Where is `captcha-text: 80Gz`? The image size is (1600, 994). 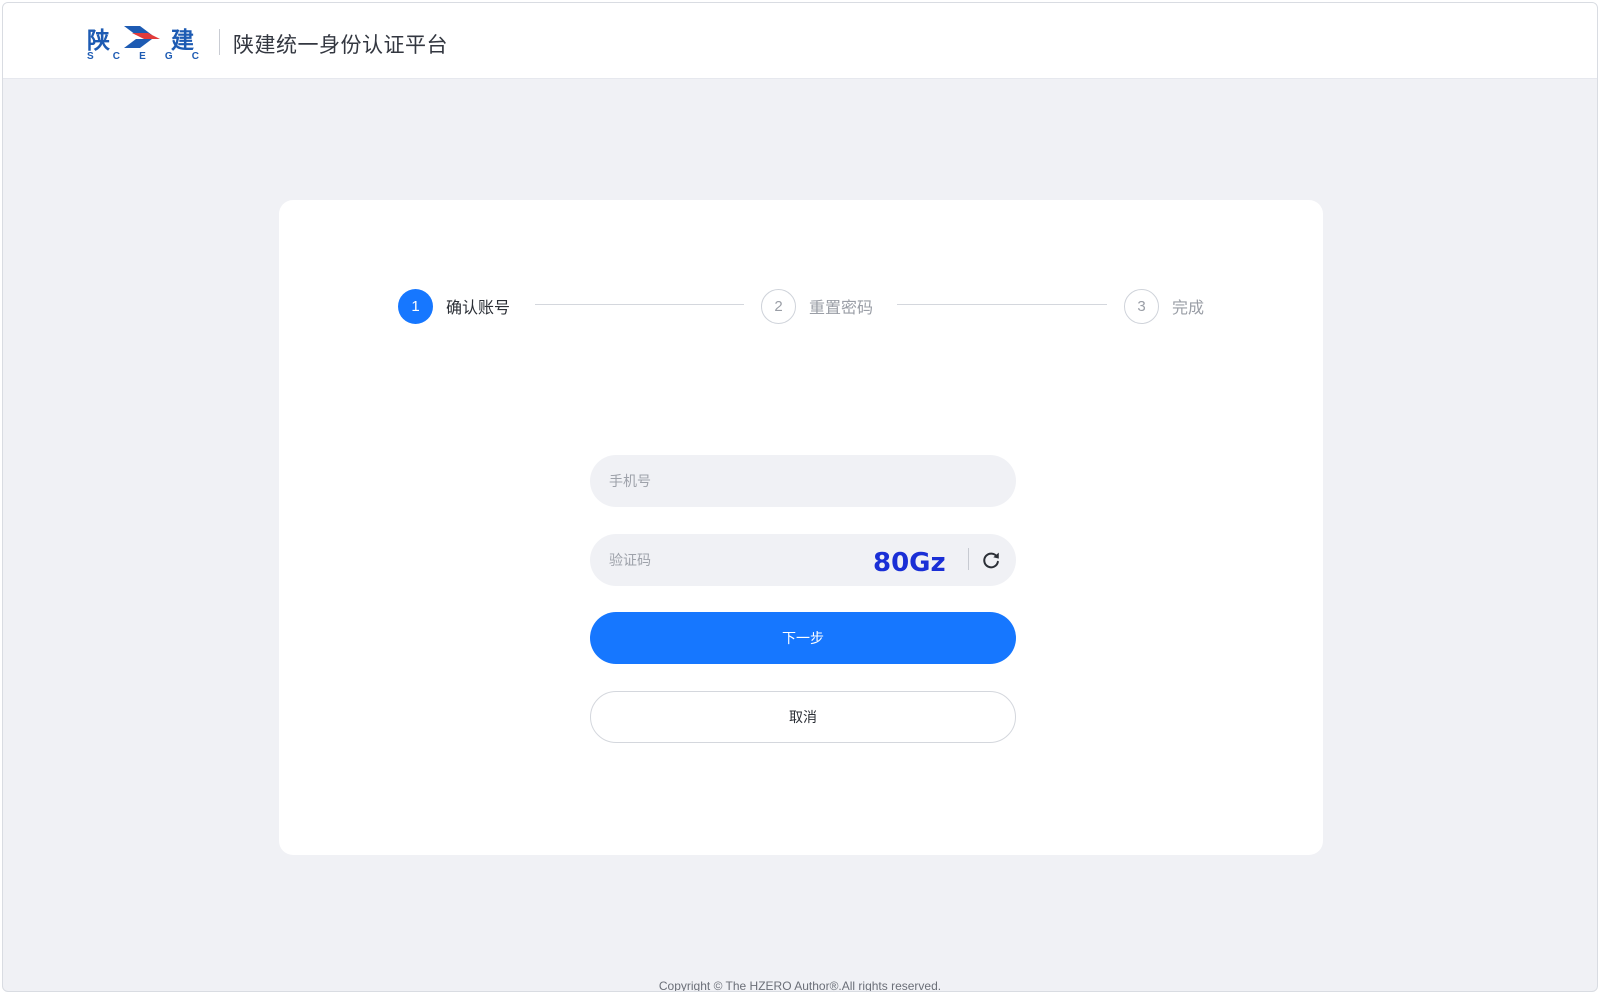
captcha-text: 80Gz is located at coordinates (909, 563).